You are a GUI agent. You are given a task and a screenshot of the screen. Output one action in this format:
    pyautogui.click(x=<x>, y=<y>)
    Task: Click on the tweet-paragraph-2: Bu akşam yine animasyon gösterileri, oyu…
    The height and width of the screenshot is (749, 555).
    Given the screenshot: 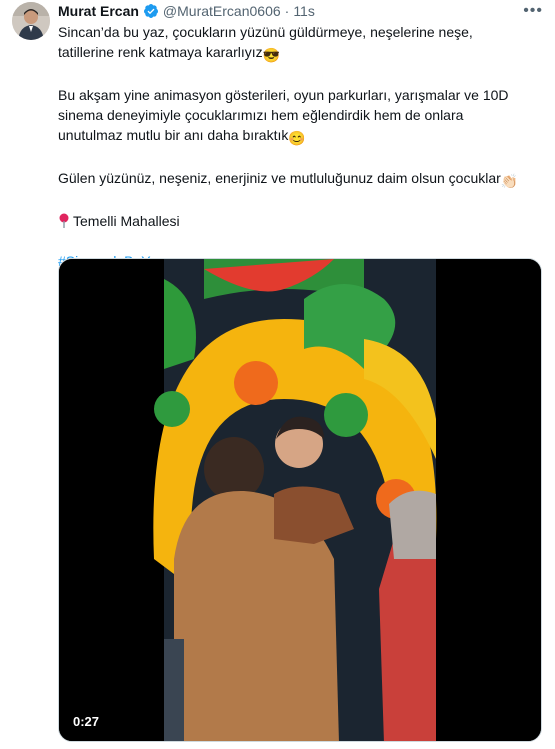 What is the action you would take?
    pyautogui.click(x=293, y=116)
    